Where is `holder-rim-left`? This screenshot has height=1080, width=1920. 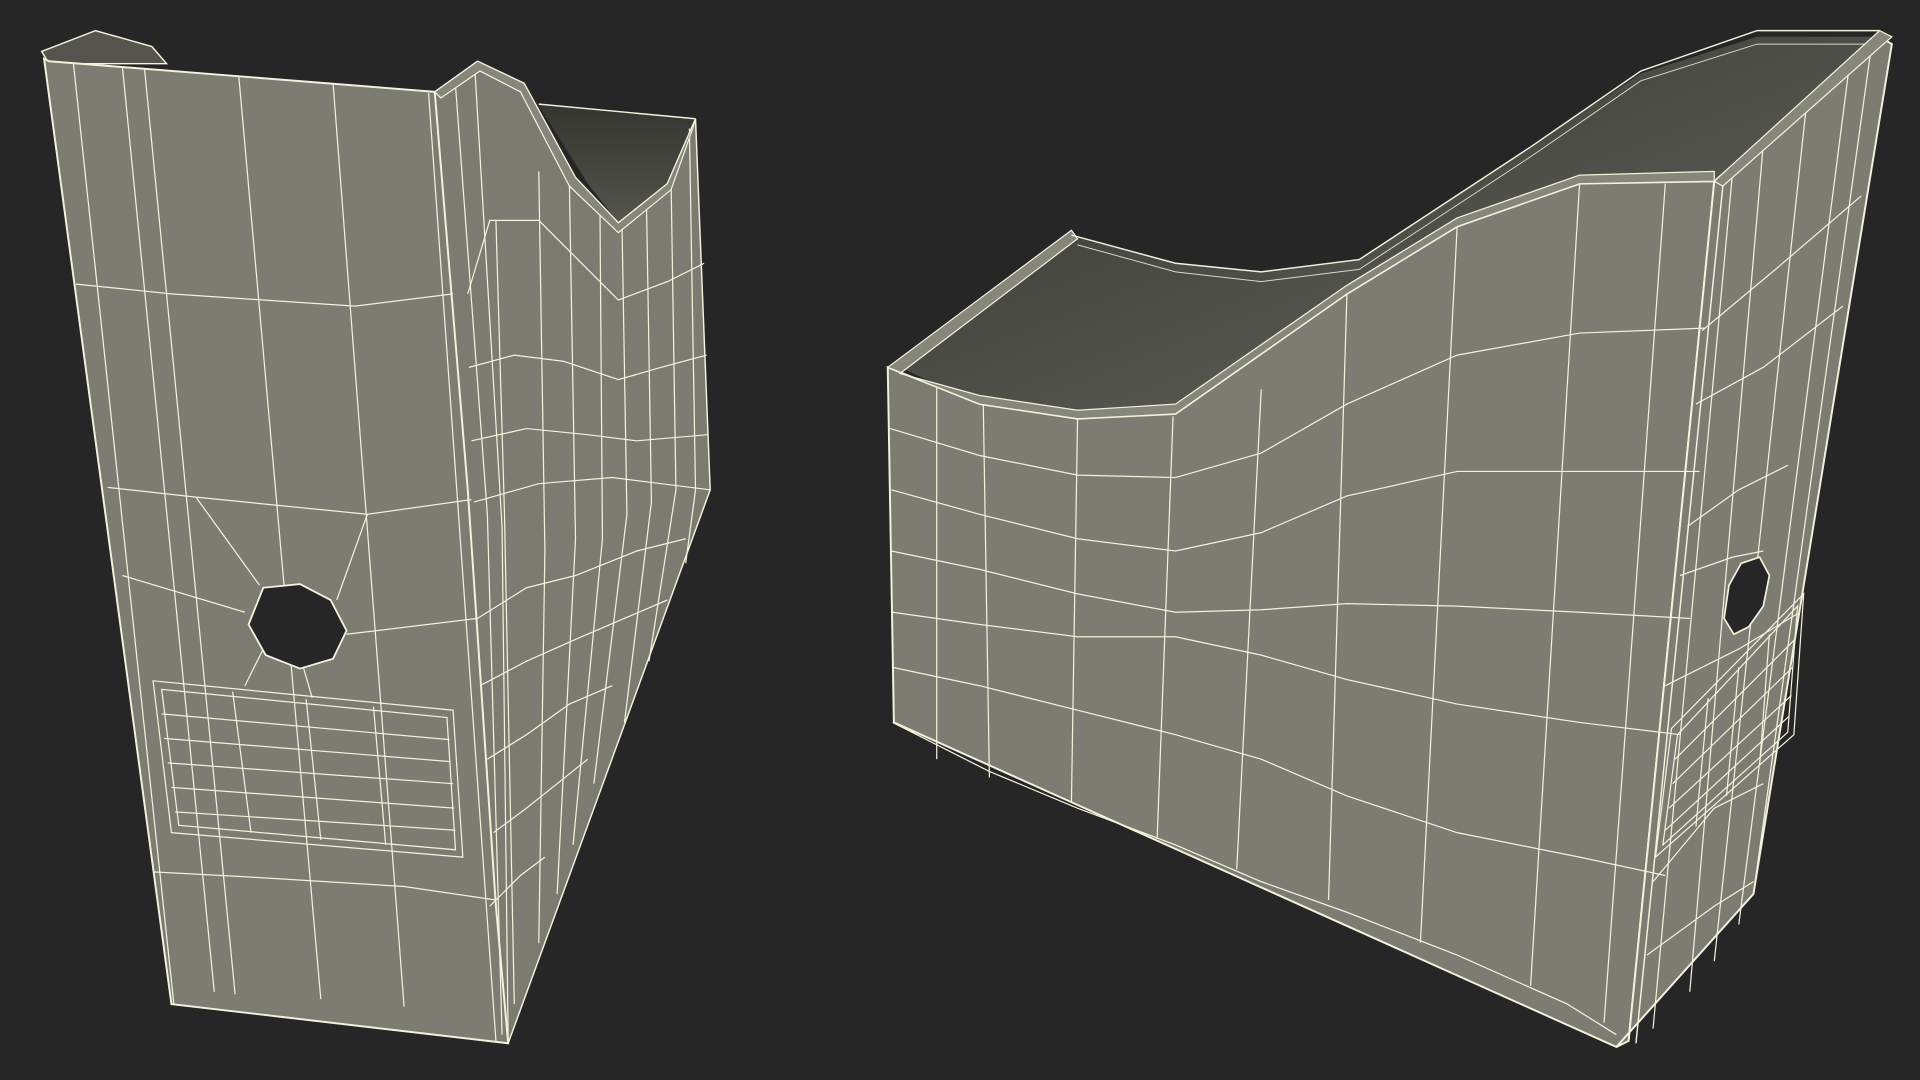
holder-rim-left is located at coordinates (104, 47).